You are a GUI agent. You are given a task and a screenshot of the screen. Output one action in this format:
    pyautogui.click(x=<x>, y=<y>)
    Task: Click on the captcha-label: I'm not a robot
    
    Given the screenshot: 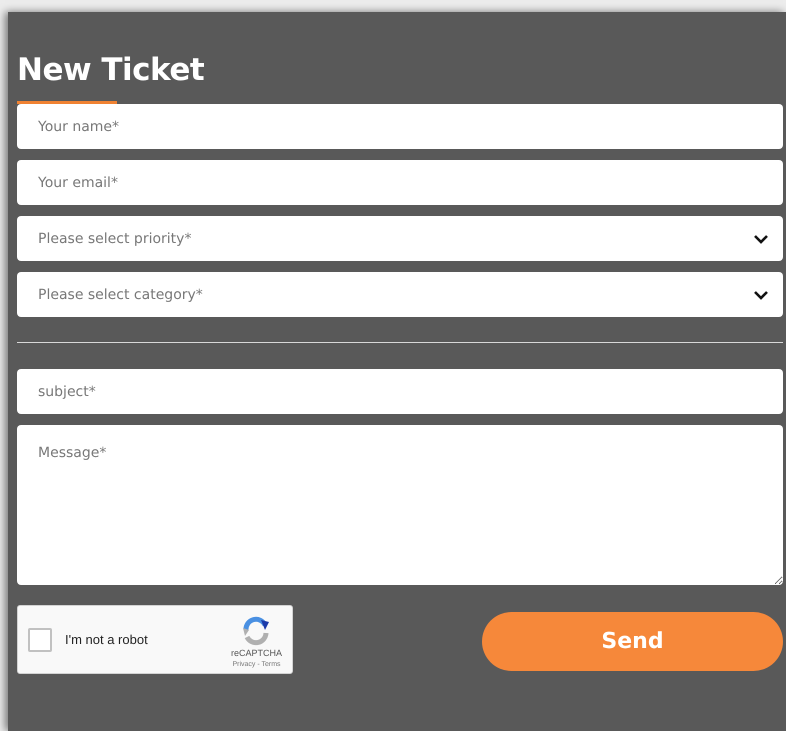 What is the action you would take?
    pyautogui.click(x=107, y=639)
    